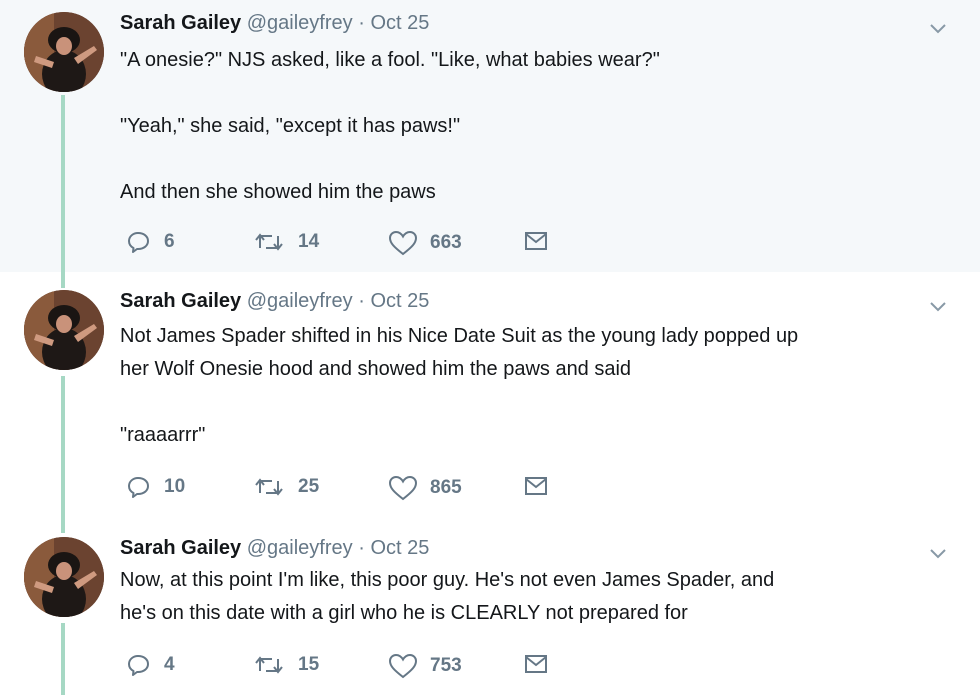  What do you see at coordinates (425, 488) in the screenshot?
I see `like-button: 865` at bounding box center [425, 488].